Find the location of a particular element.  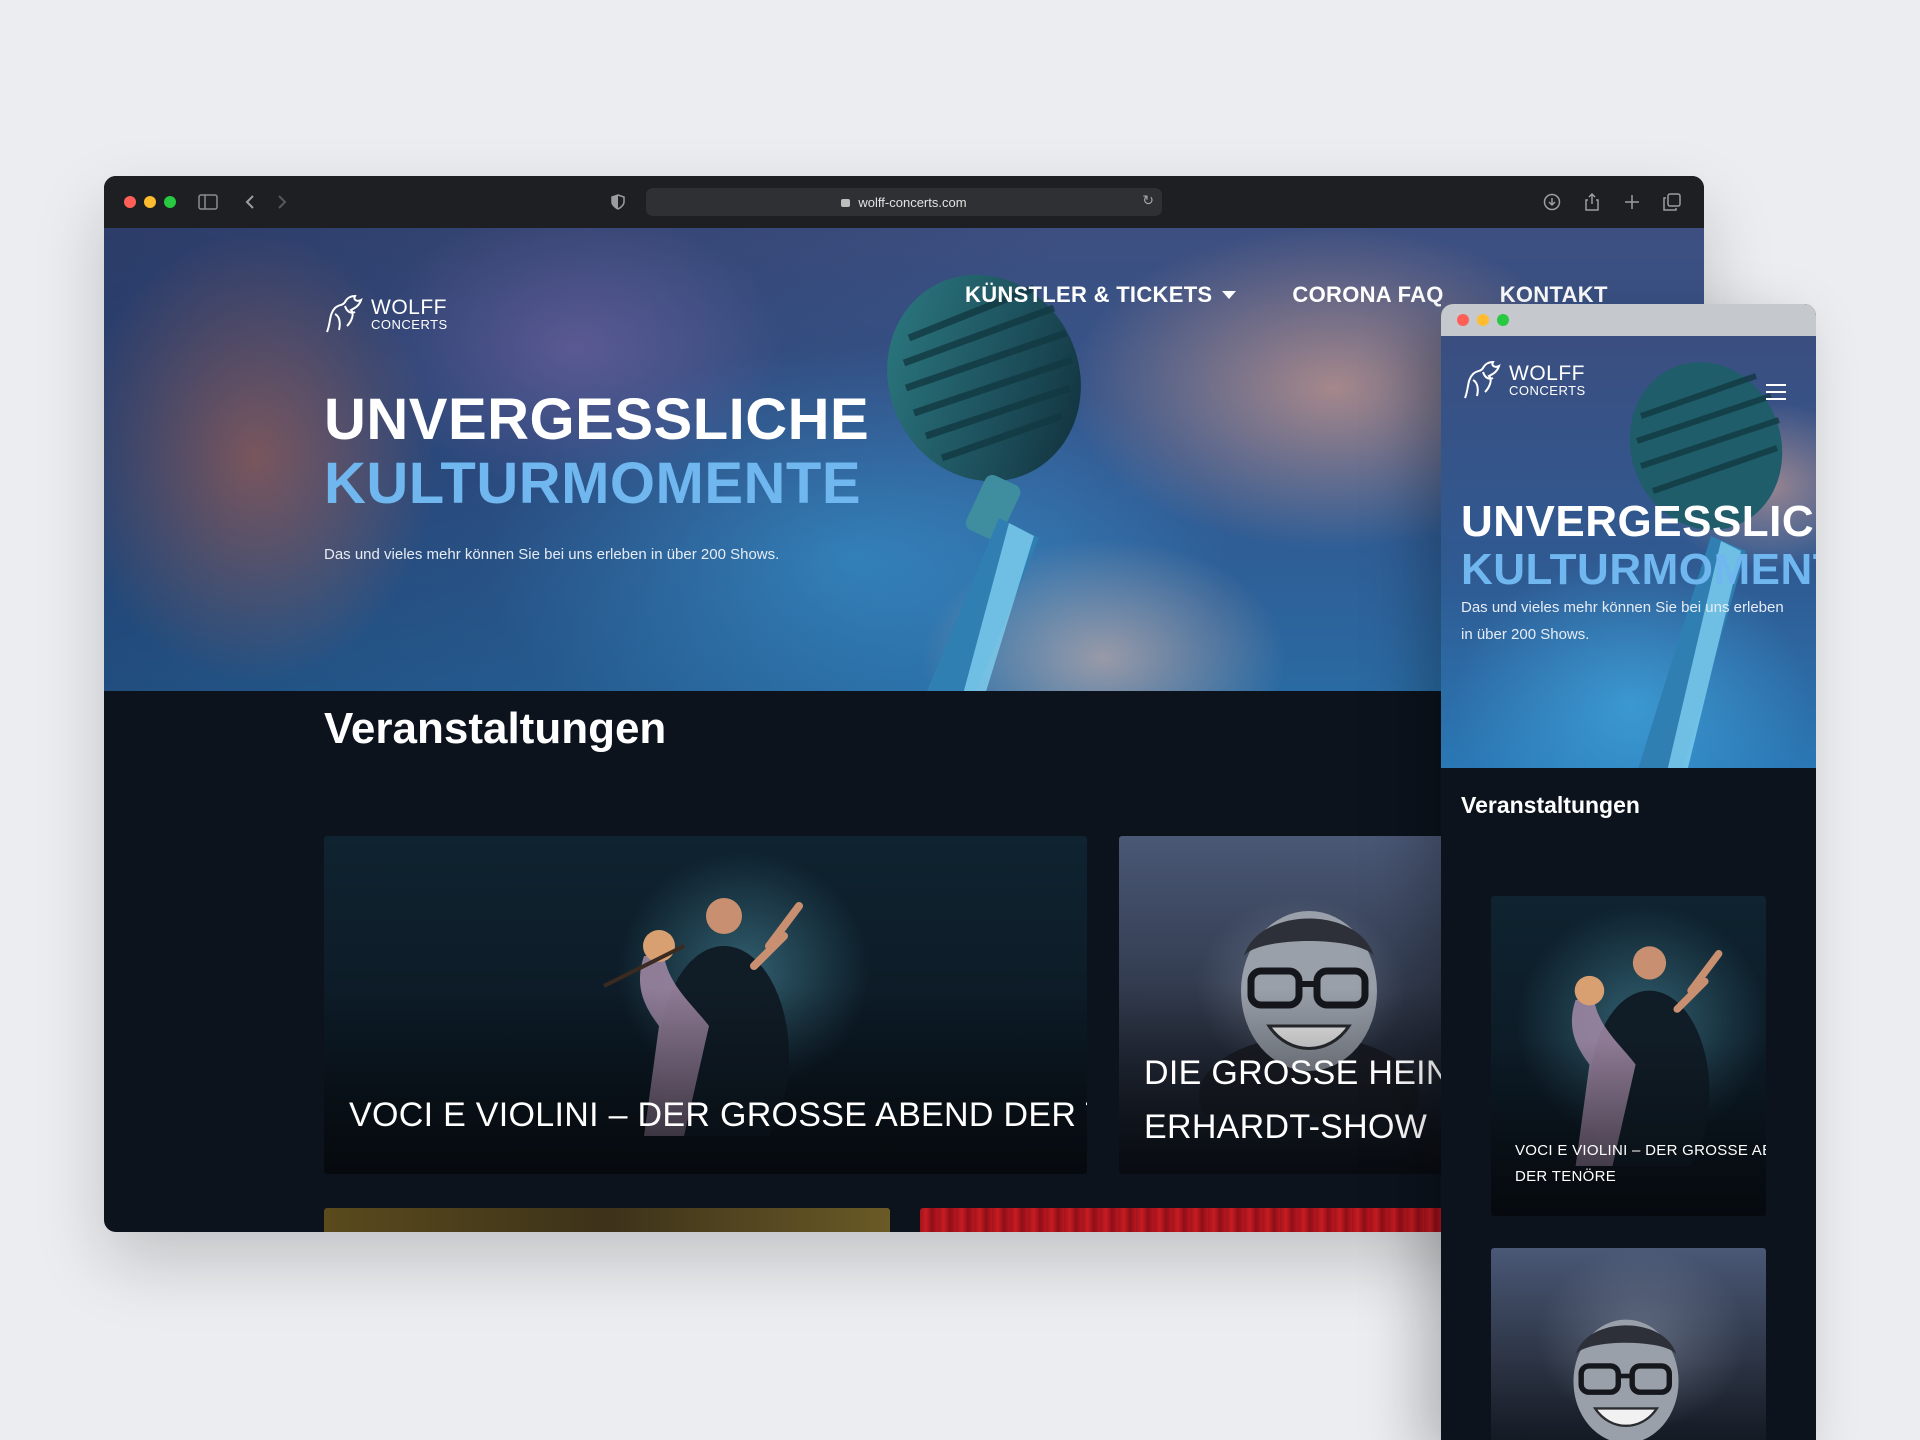

nav-item-corona-faq: CORONA FAQ is located at coordinates (1367, 295).